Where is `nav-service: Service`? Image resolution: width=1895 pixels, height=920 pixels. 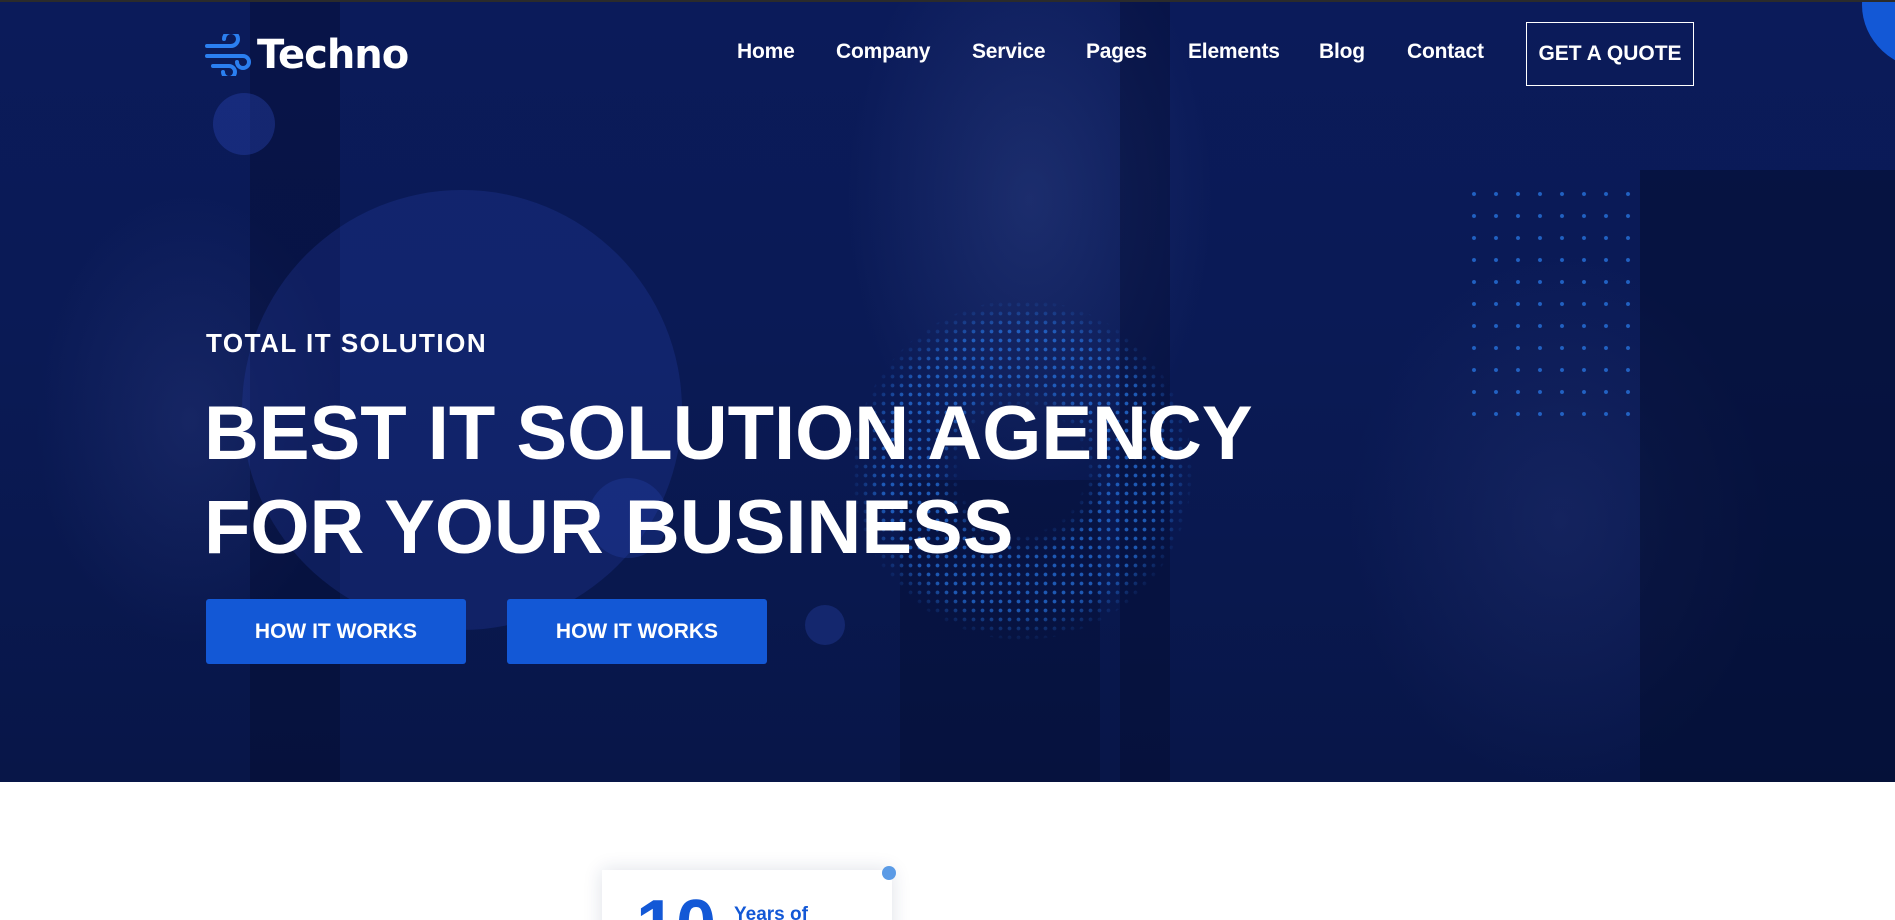 nav-service: Service is located at coordinates (1009, 52).